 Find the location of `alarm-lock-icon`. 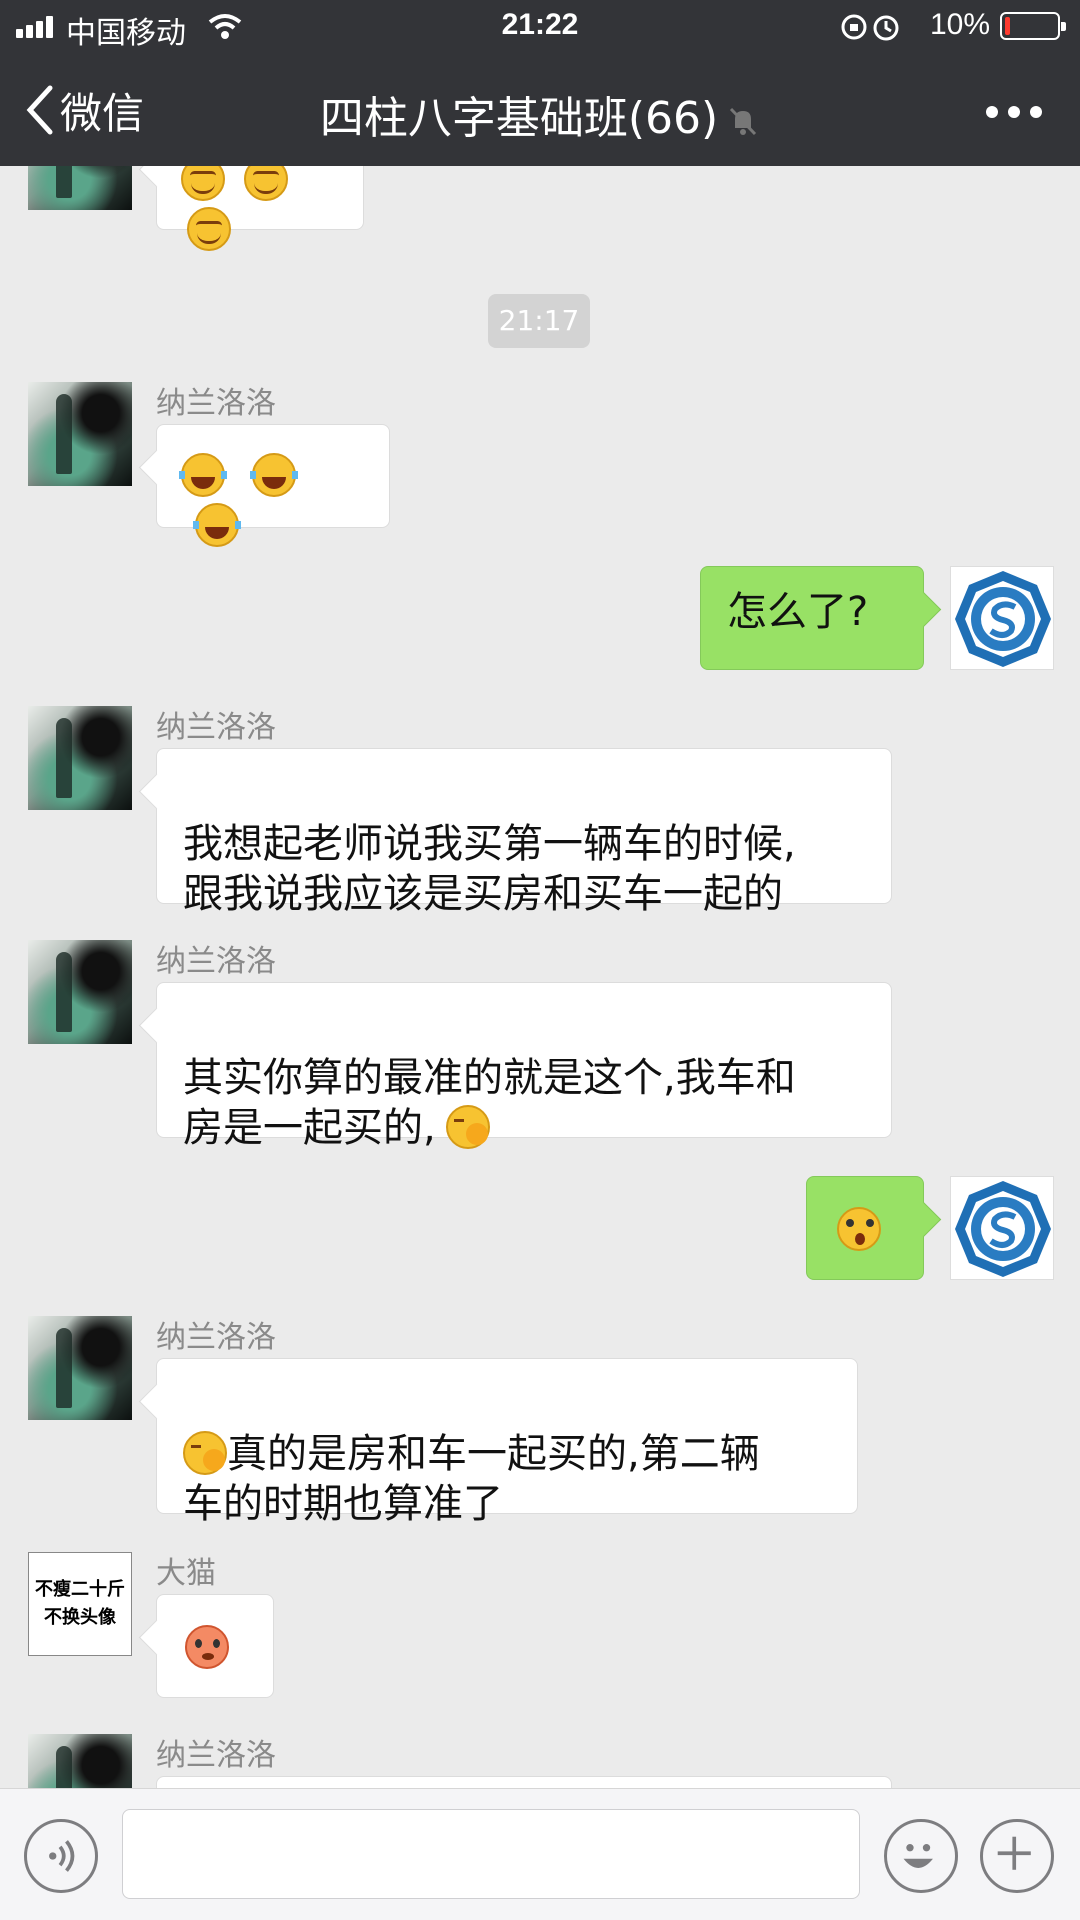

alarm-lock-icon is located at coordinates (870, 27).